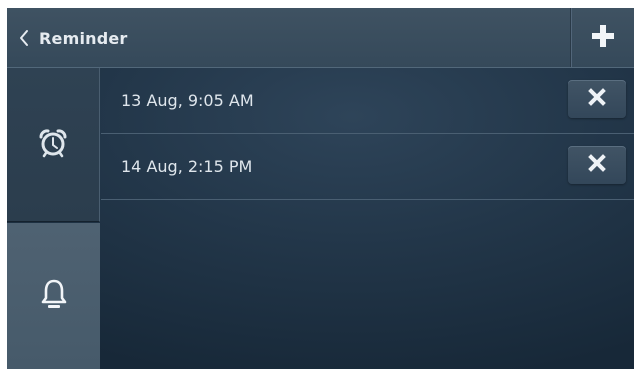  Describe the element at coordinates (24, 38) in the screenshot. I see `chevron-left-icon` at that location.